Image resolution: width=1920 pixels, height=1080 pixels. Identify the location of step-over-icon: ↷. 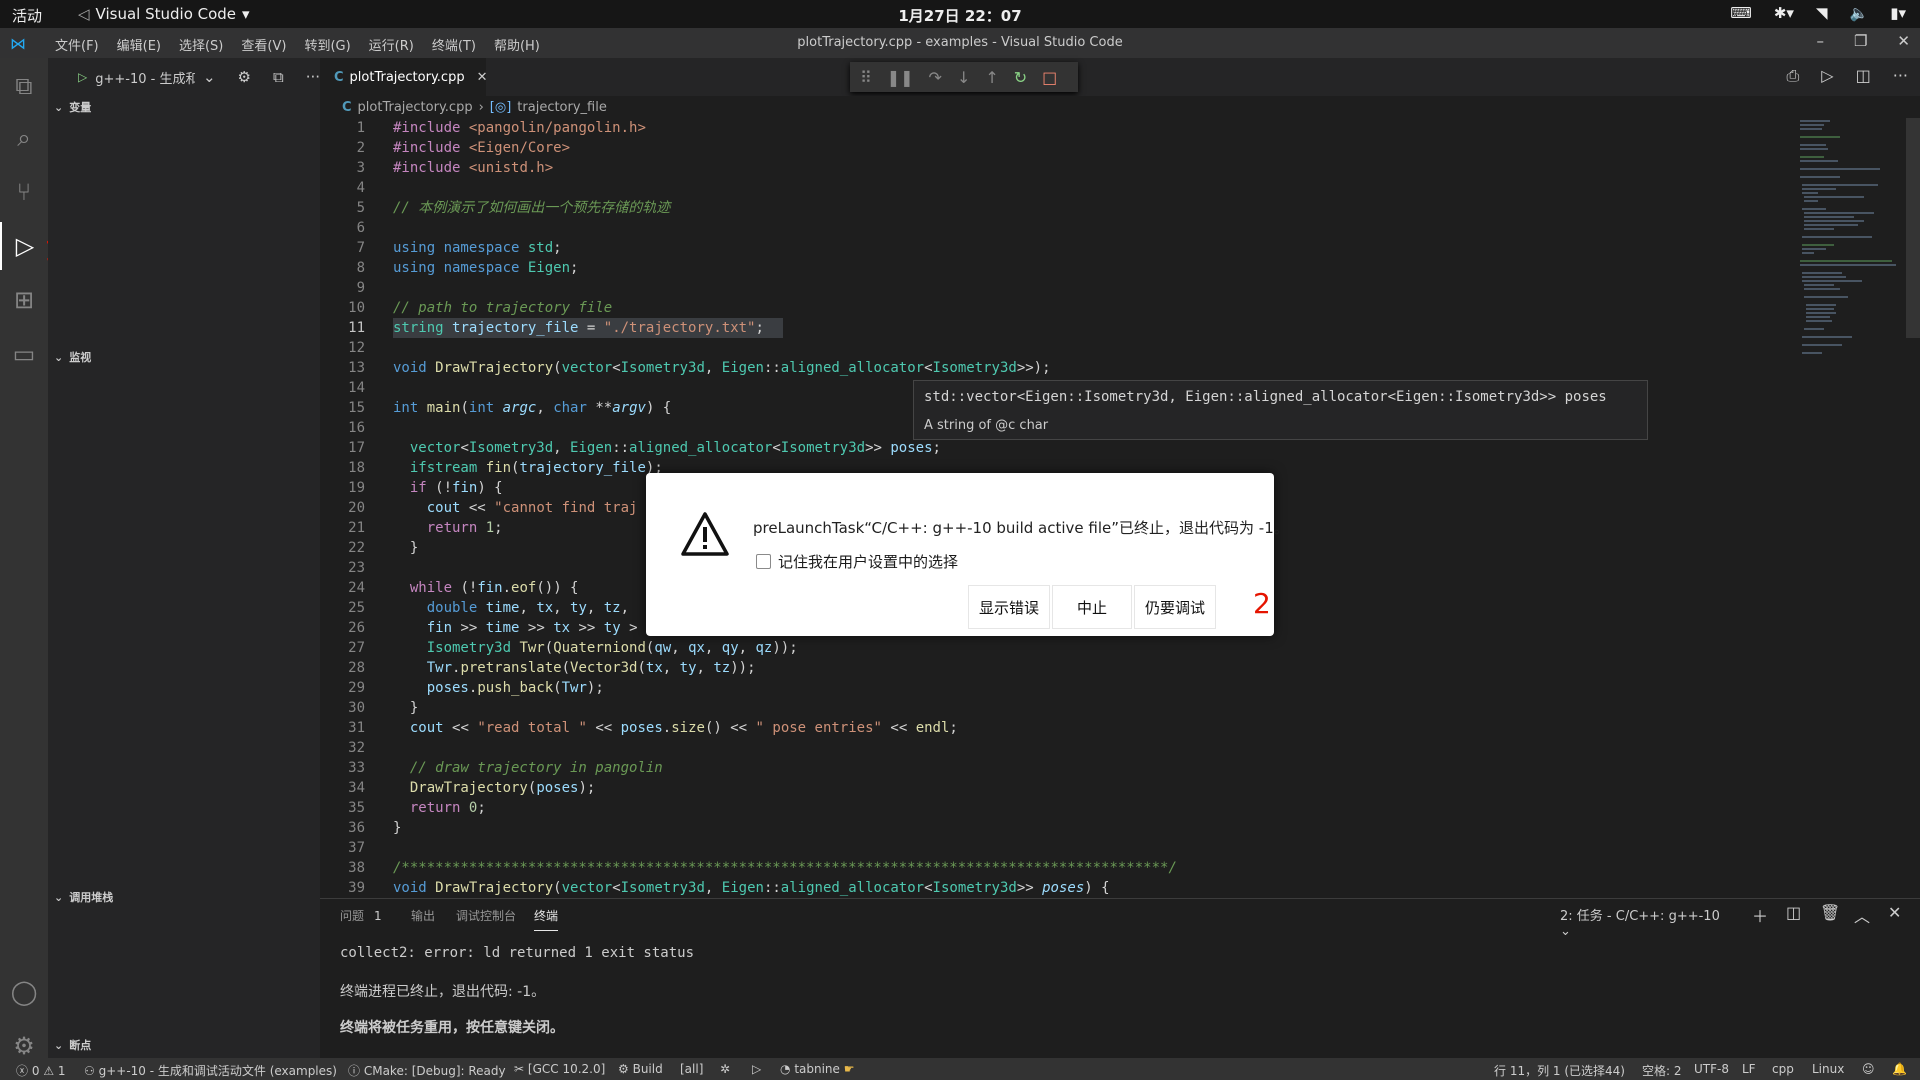
(935, 77).